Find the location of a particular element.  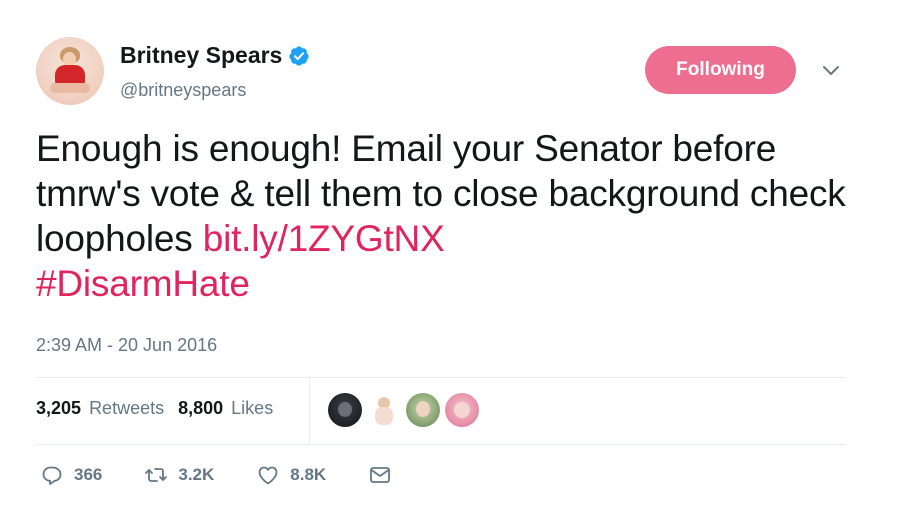

direct-message-button is located at coordinates (380, 475).